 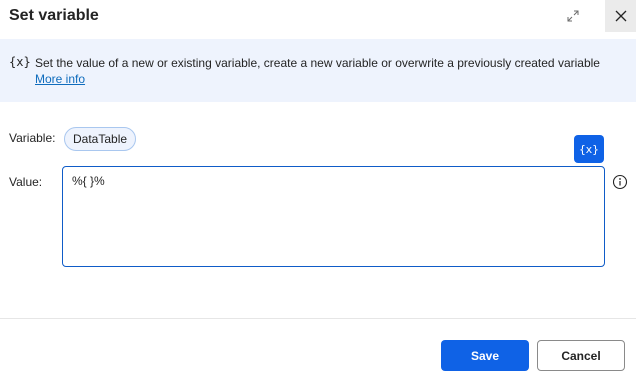 What do you see at coordinates (100, 139) in the screenshot?
I see `variable-name-chip: DataTable` at bounding box center [100, 139].